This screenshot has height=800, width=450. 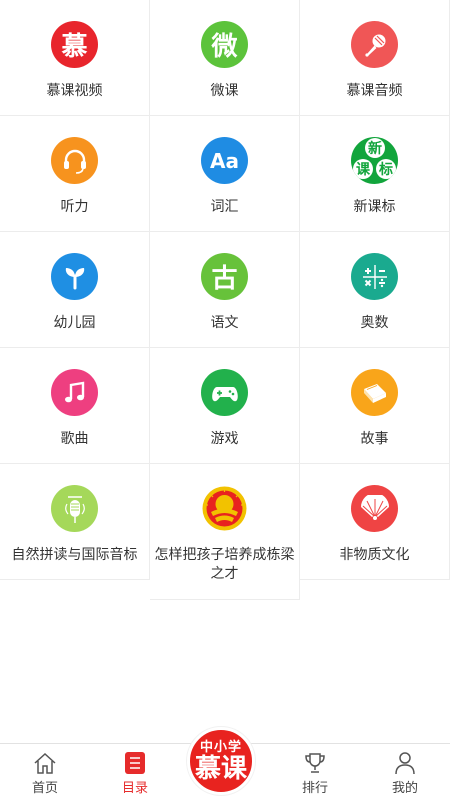 I want to click on nav-catalog-label: 目录, so click(x=134, y=787).